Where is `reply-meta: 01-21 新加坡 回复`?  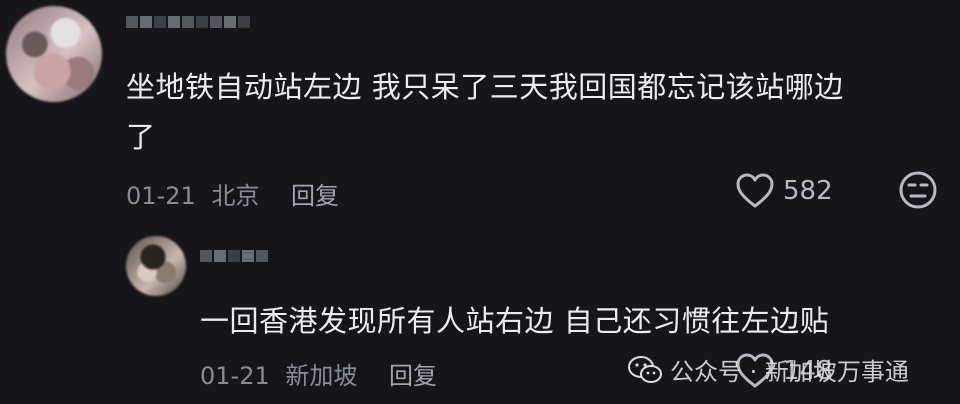
reply-meta: 01-21 新加坡 回复 is located at coordinates (318, 373).